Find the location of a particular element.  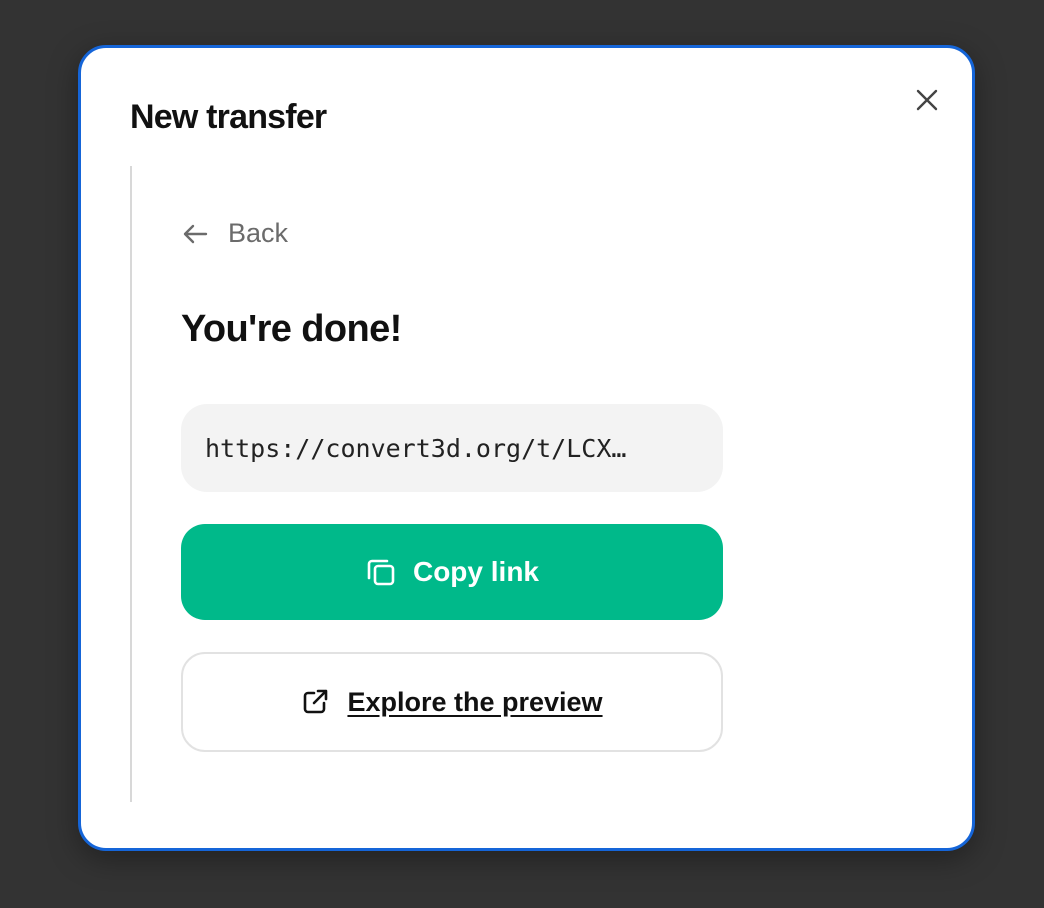

copy-link-button: Copy link is located at coordinates (452, 572).